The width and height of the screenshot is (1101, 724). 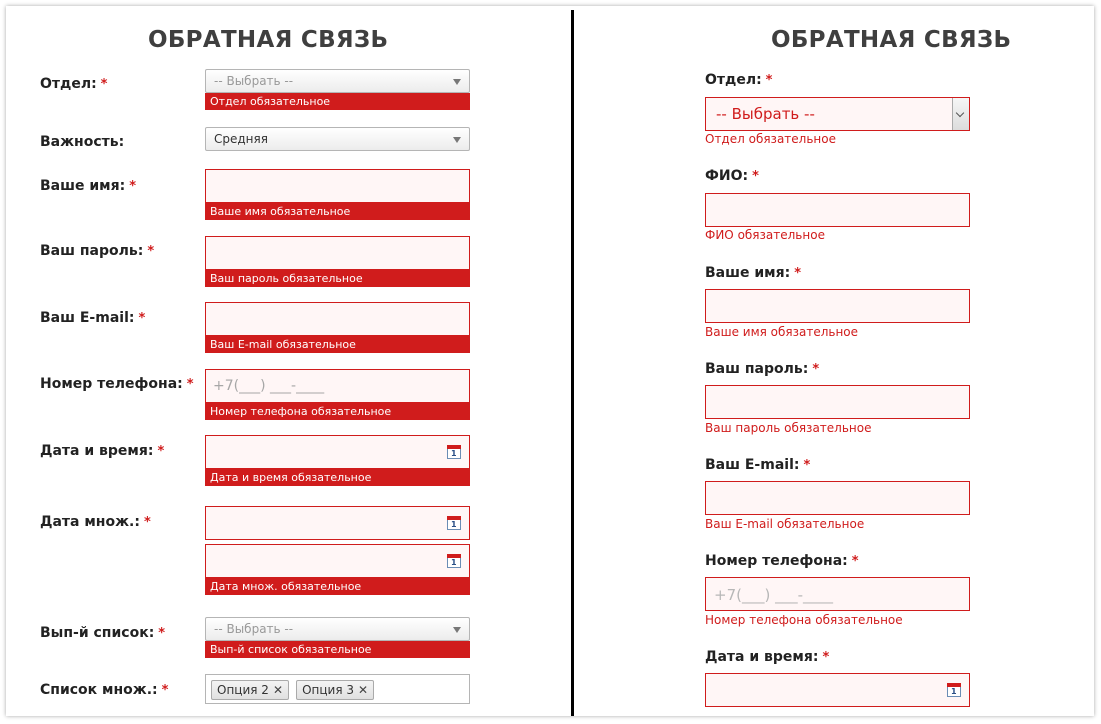 I want to click on left-multilist-input: Опция 2 ✕ Опция 3 ✕, so click(x=337, y=689).